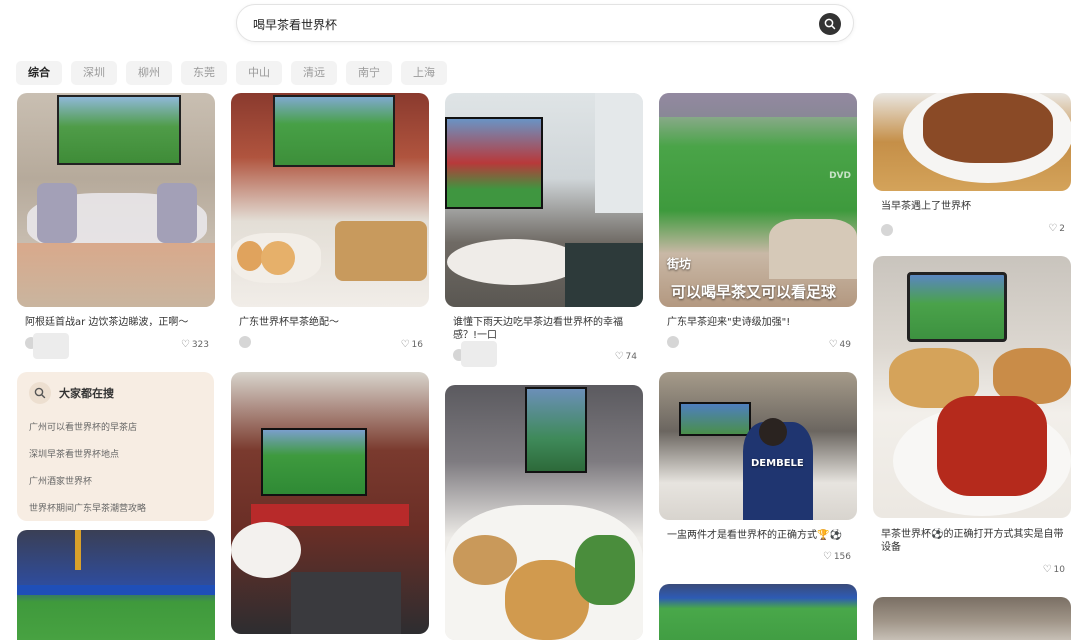 The width and height of the screenshot is (1080, 640). What do you see at coordinates (231, 73) in the screenshot?
I see `filter-bar: 综合 深圳 柳州 东莞 中山 清远 南宁 上海` at bounding box center [231, 73].